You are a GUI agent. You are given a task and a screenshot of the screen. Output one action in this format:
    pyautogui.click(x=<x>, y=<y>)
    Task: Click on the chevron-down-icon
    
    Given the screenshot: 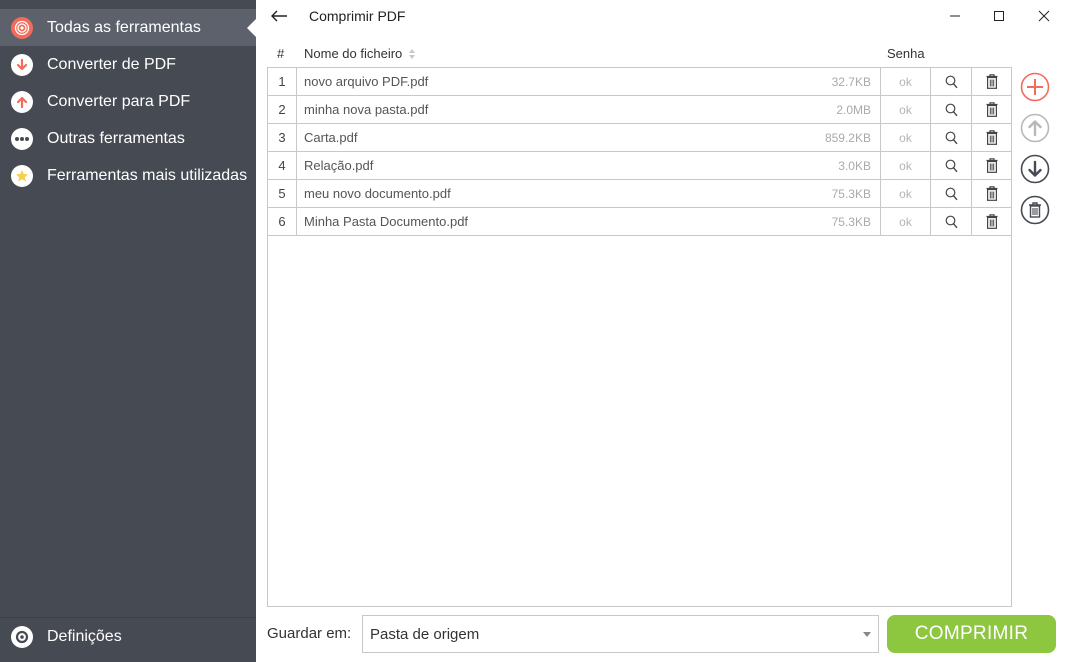 What is the action you would take?
    pyautogui.click(x=867, y=634)
    